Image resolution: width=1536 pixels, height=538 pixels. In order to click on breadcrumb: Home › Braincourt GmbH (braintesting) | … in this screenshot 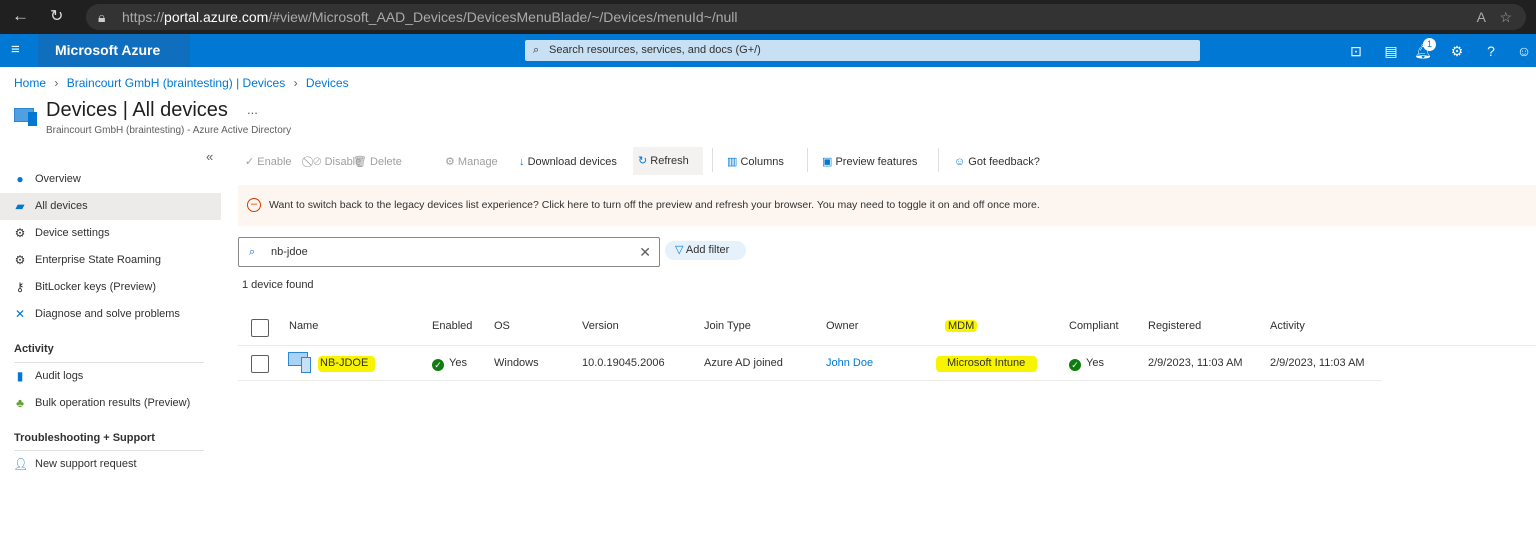, I will do `click(181, 83)`.